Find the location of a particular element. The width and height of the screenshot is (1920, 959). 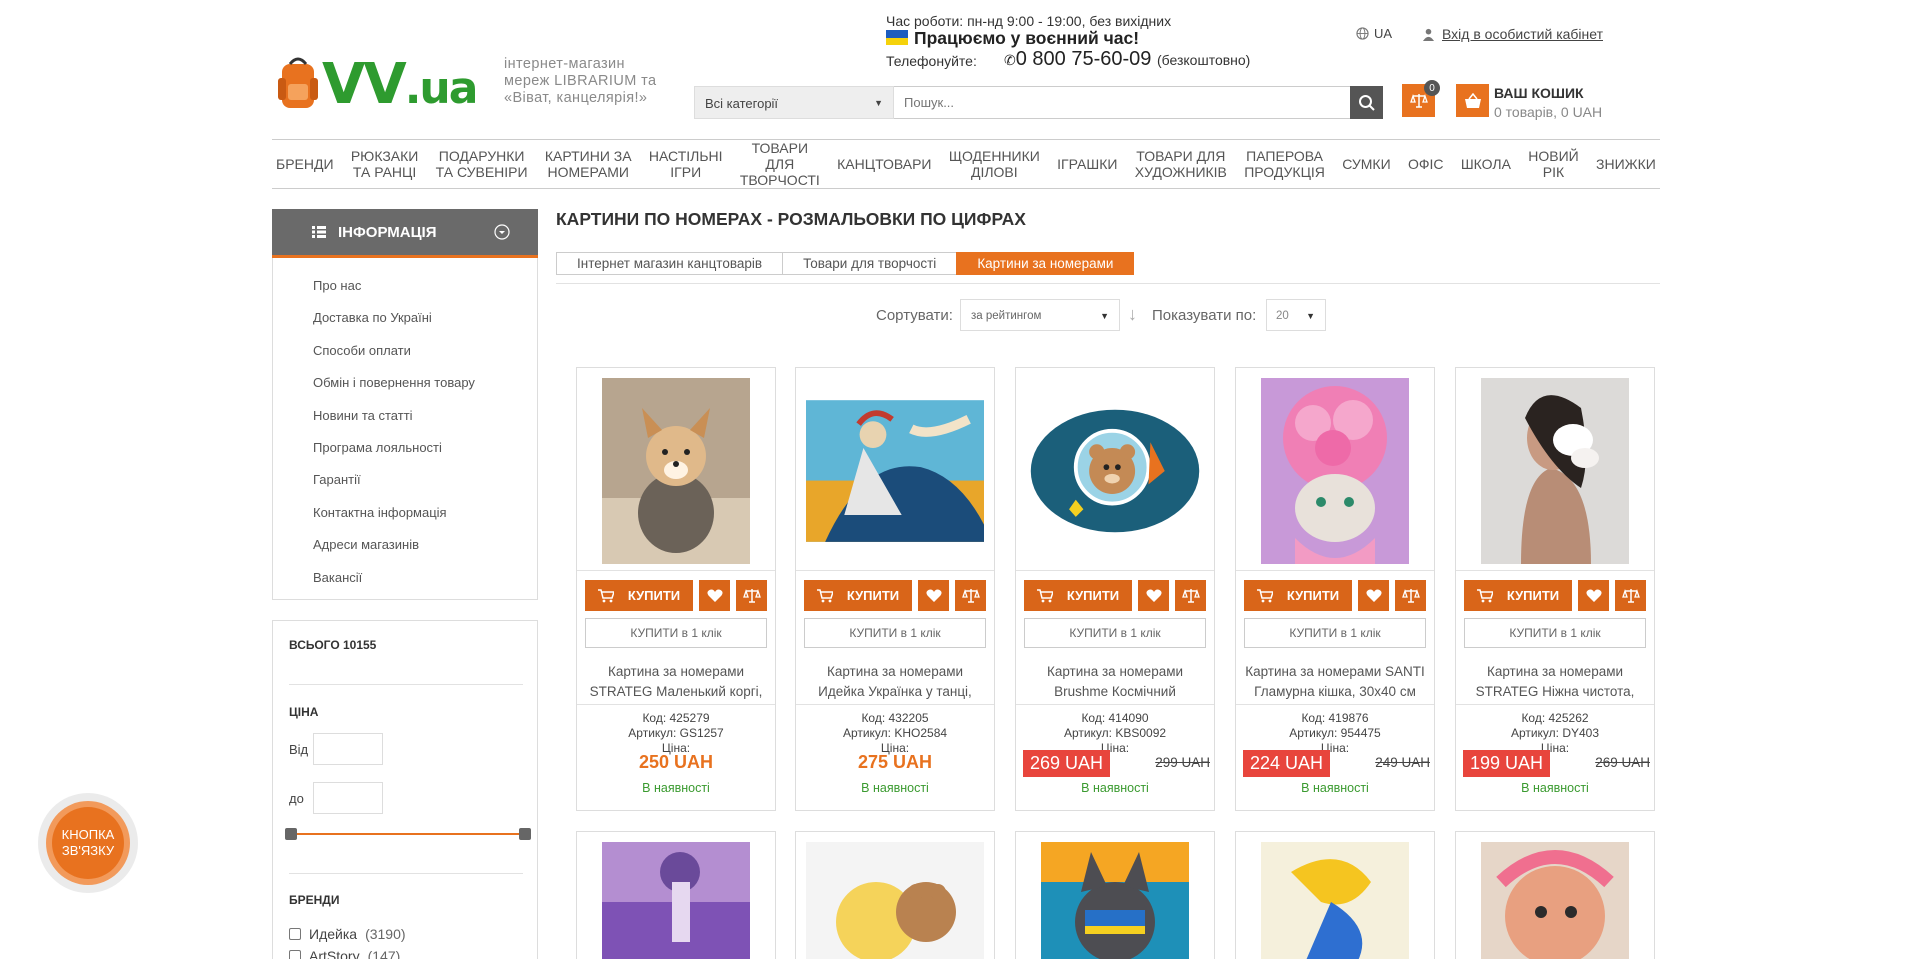

contact-button: КНОПКА ЗВ'ЯЗКУ is located at coordinates (88, 843).